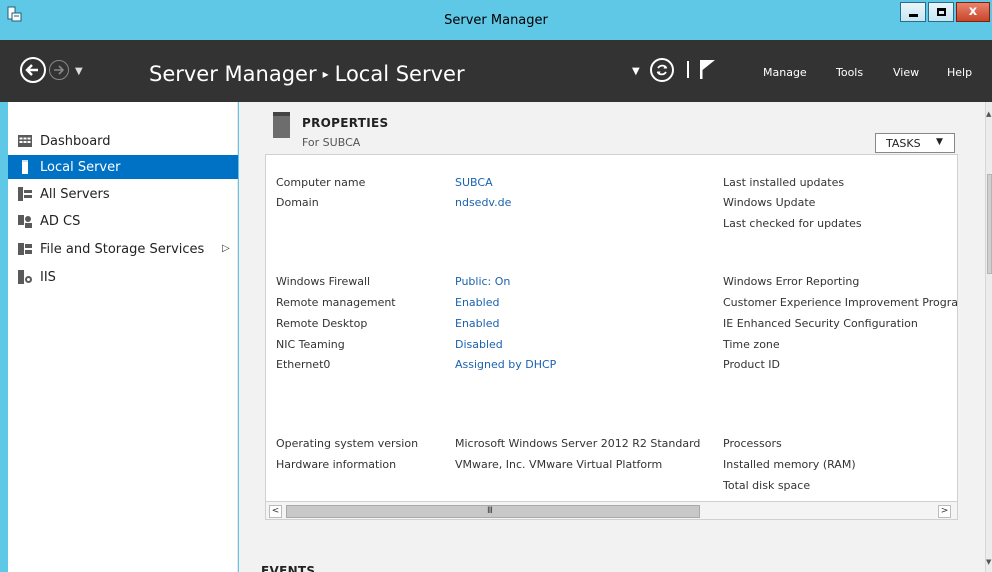  Describe the element at coordinates (25, 249) in the screenshot. I see `file-storage-icon` at that location.